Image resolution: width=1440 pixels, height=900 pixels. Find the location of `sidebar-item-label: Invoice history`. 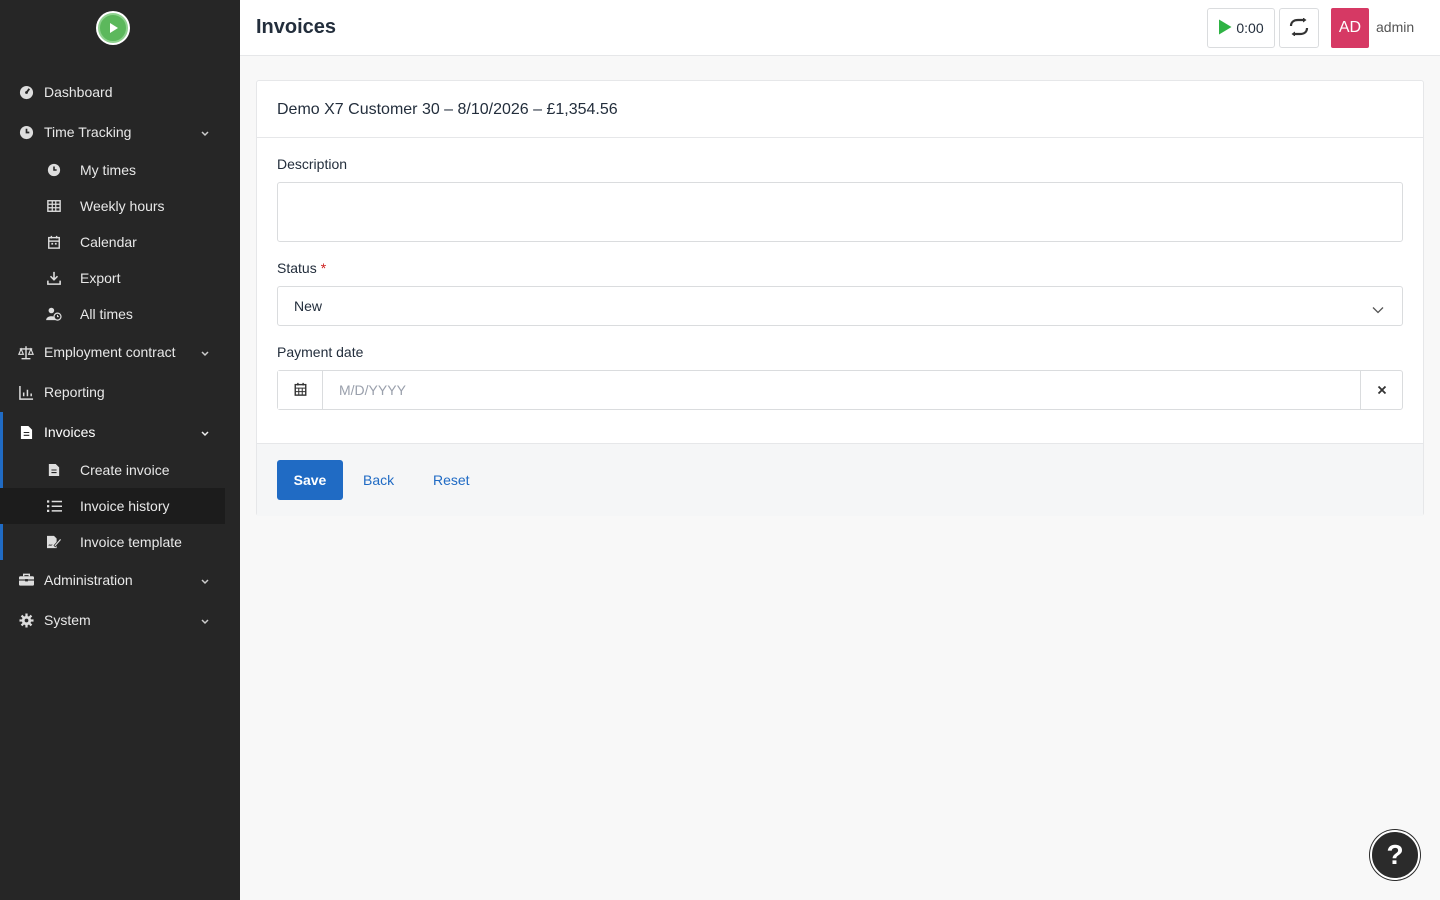

sidebar-item-label: Invoice history is located at coordinates (125, 506).